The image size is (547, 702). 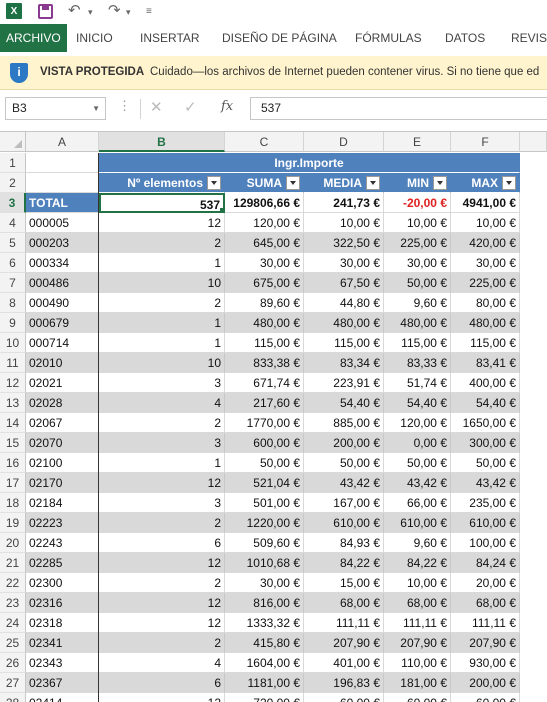 I want to click on row-label-cell: 02028, so click(x=62, y=403).